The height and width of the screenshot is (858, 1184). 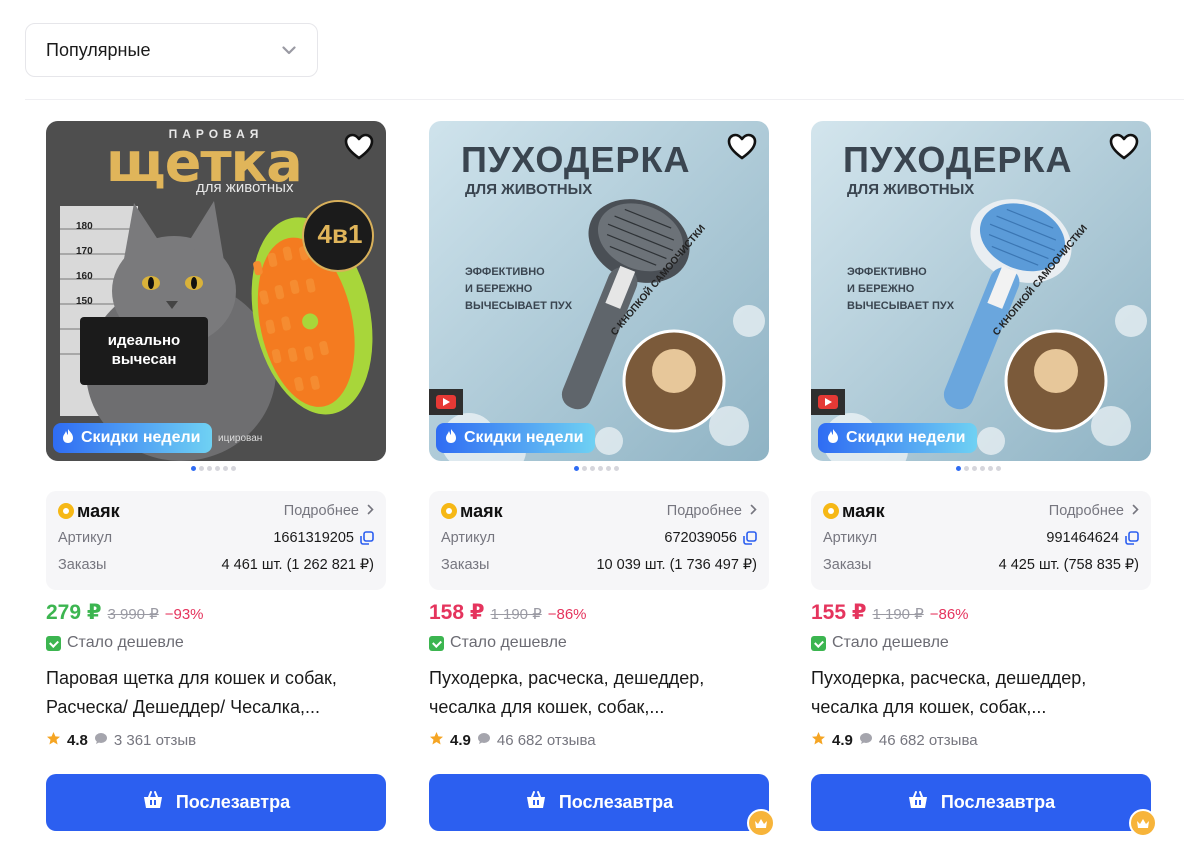 I want to click on old-price: 3 990 ₽, so click(x=133, y=614).